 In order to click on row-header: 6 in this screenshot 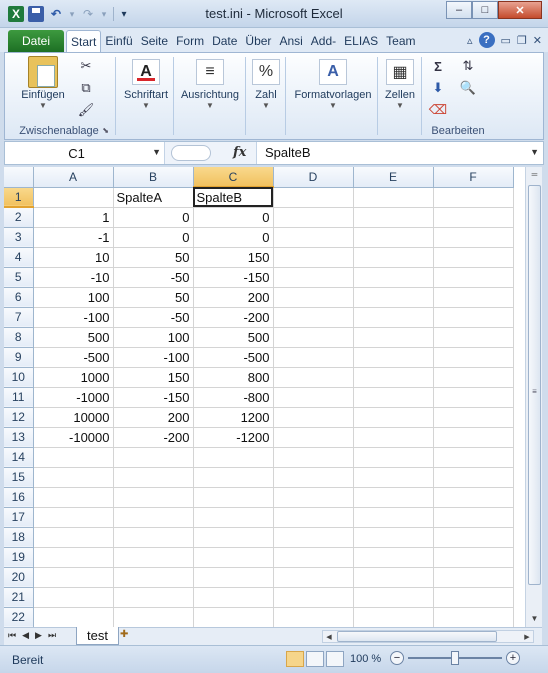, I will do `click(19, 297)`.